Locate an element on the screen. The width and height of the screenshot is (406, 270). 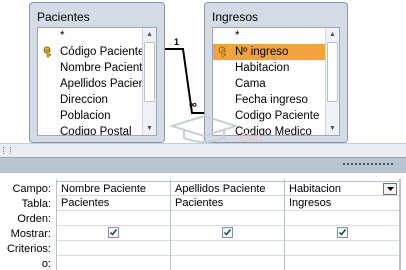
grip-icon is located at coordinates (7, 150).